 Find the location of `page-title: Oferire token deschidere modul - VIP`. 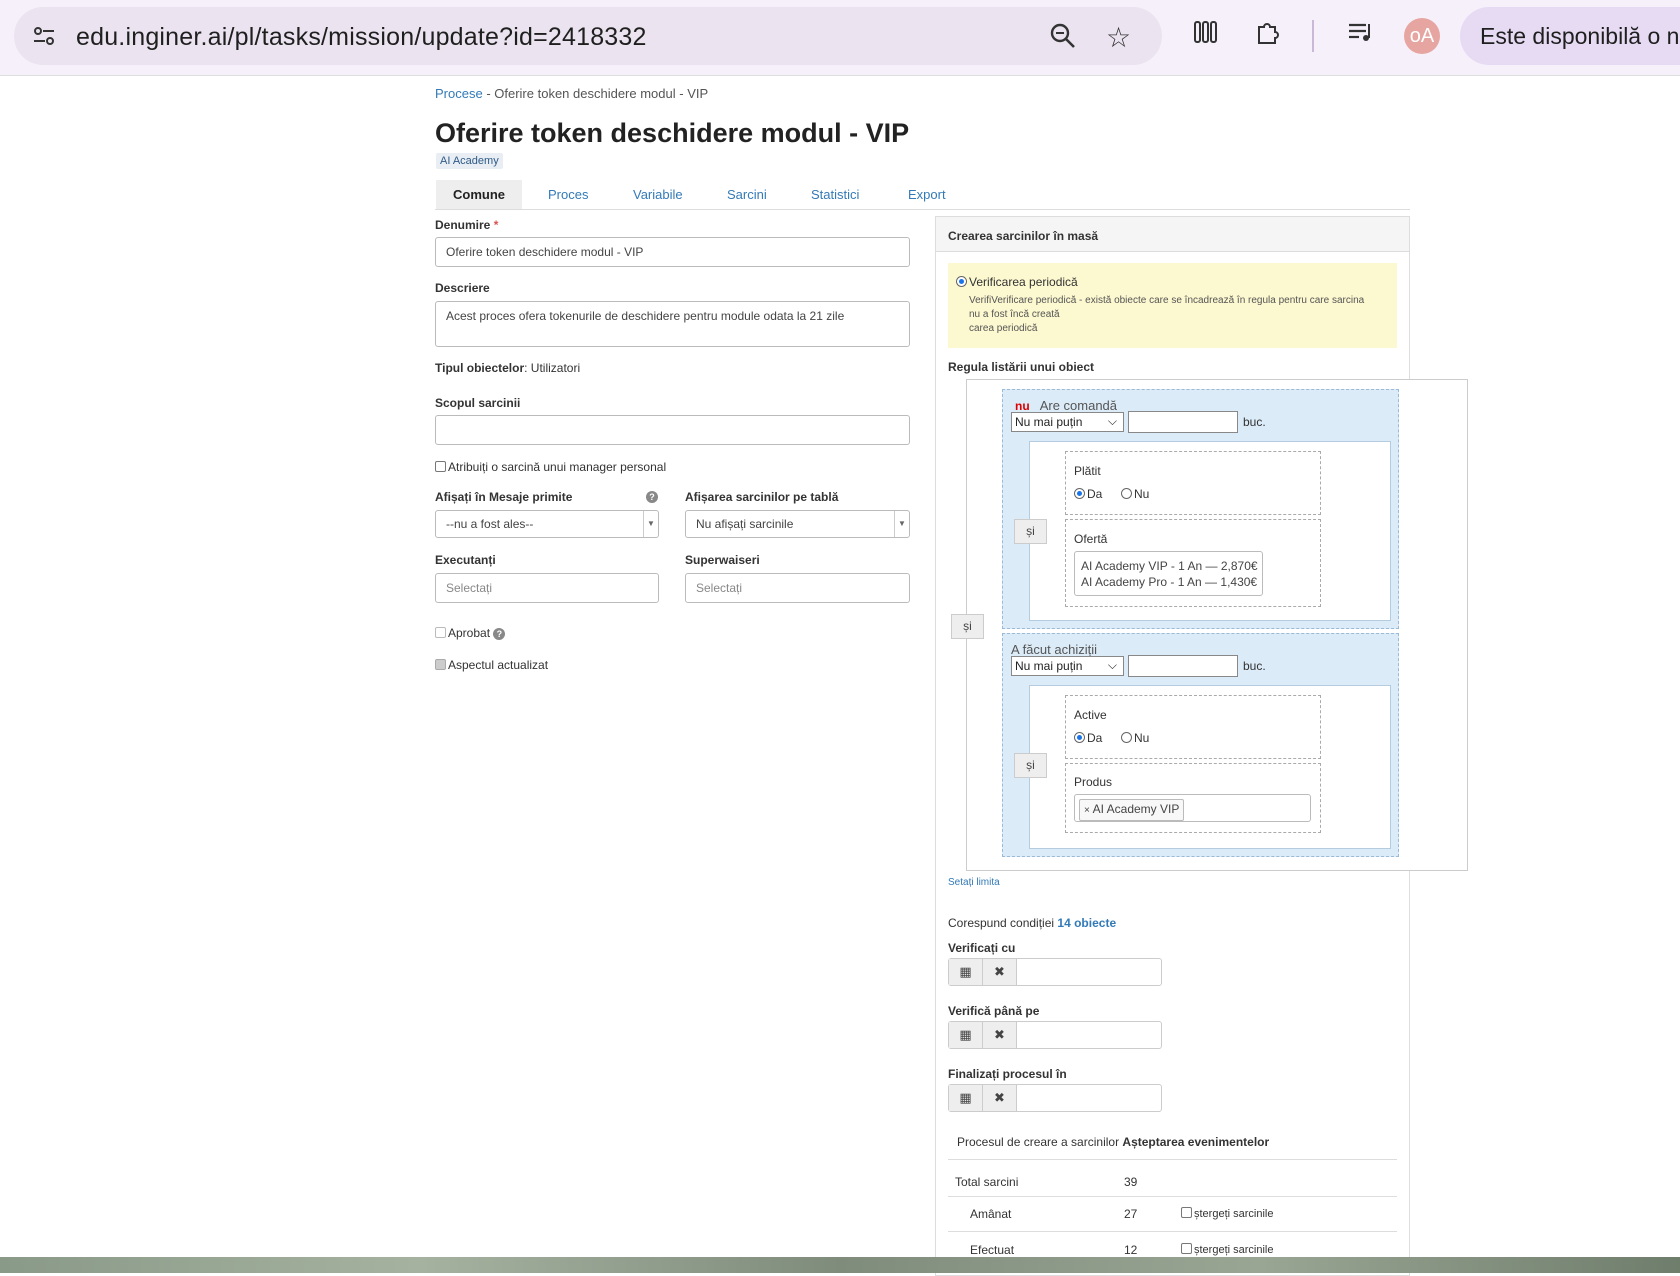

page-title: Oferire token deschidere modul - VIP is located at coordinates (672, 133).